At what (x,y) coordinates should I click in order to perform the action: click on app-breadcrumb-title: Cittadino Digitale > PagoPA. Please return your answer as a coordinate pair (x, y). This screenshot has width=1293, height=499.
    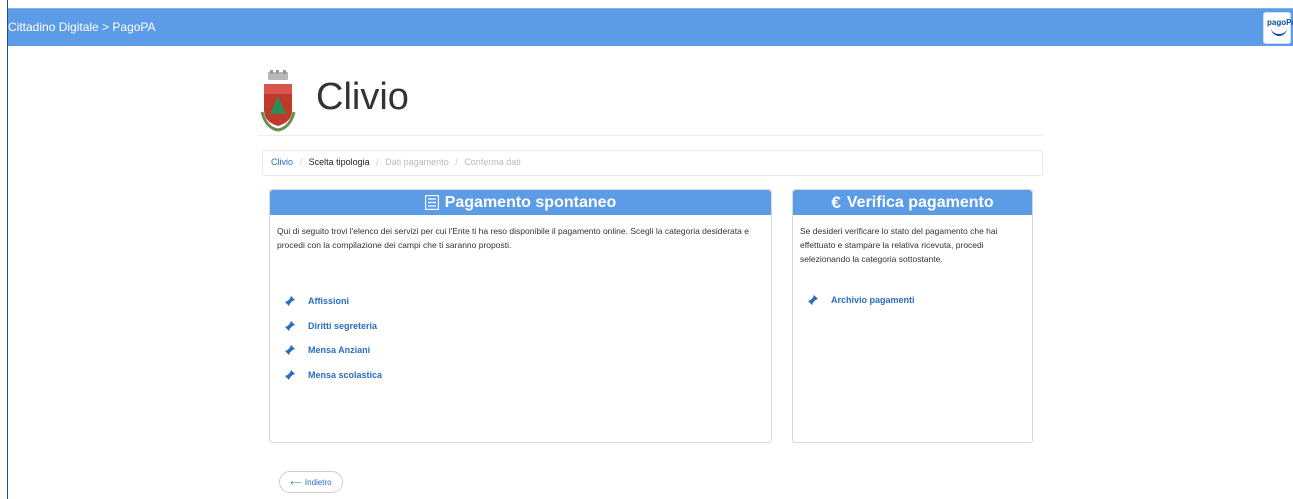
    Looking at the image, I should click on (82, 27).